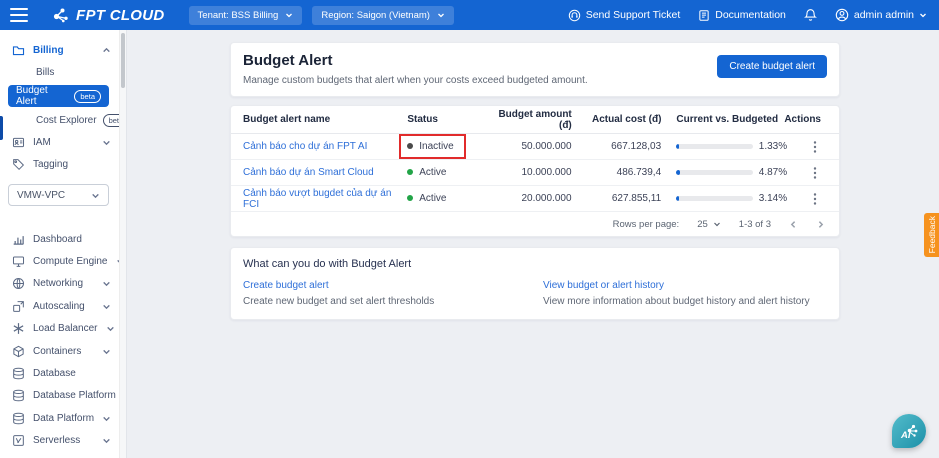  Describe the element at coordinates (286, 285) in the screenshot. I see `create-budget-alert-link: Create budget alert` at that location.